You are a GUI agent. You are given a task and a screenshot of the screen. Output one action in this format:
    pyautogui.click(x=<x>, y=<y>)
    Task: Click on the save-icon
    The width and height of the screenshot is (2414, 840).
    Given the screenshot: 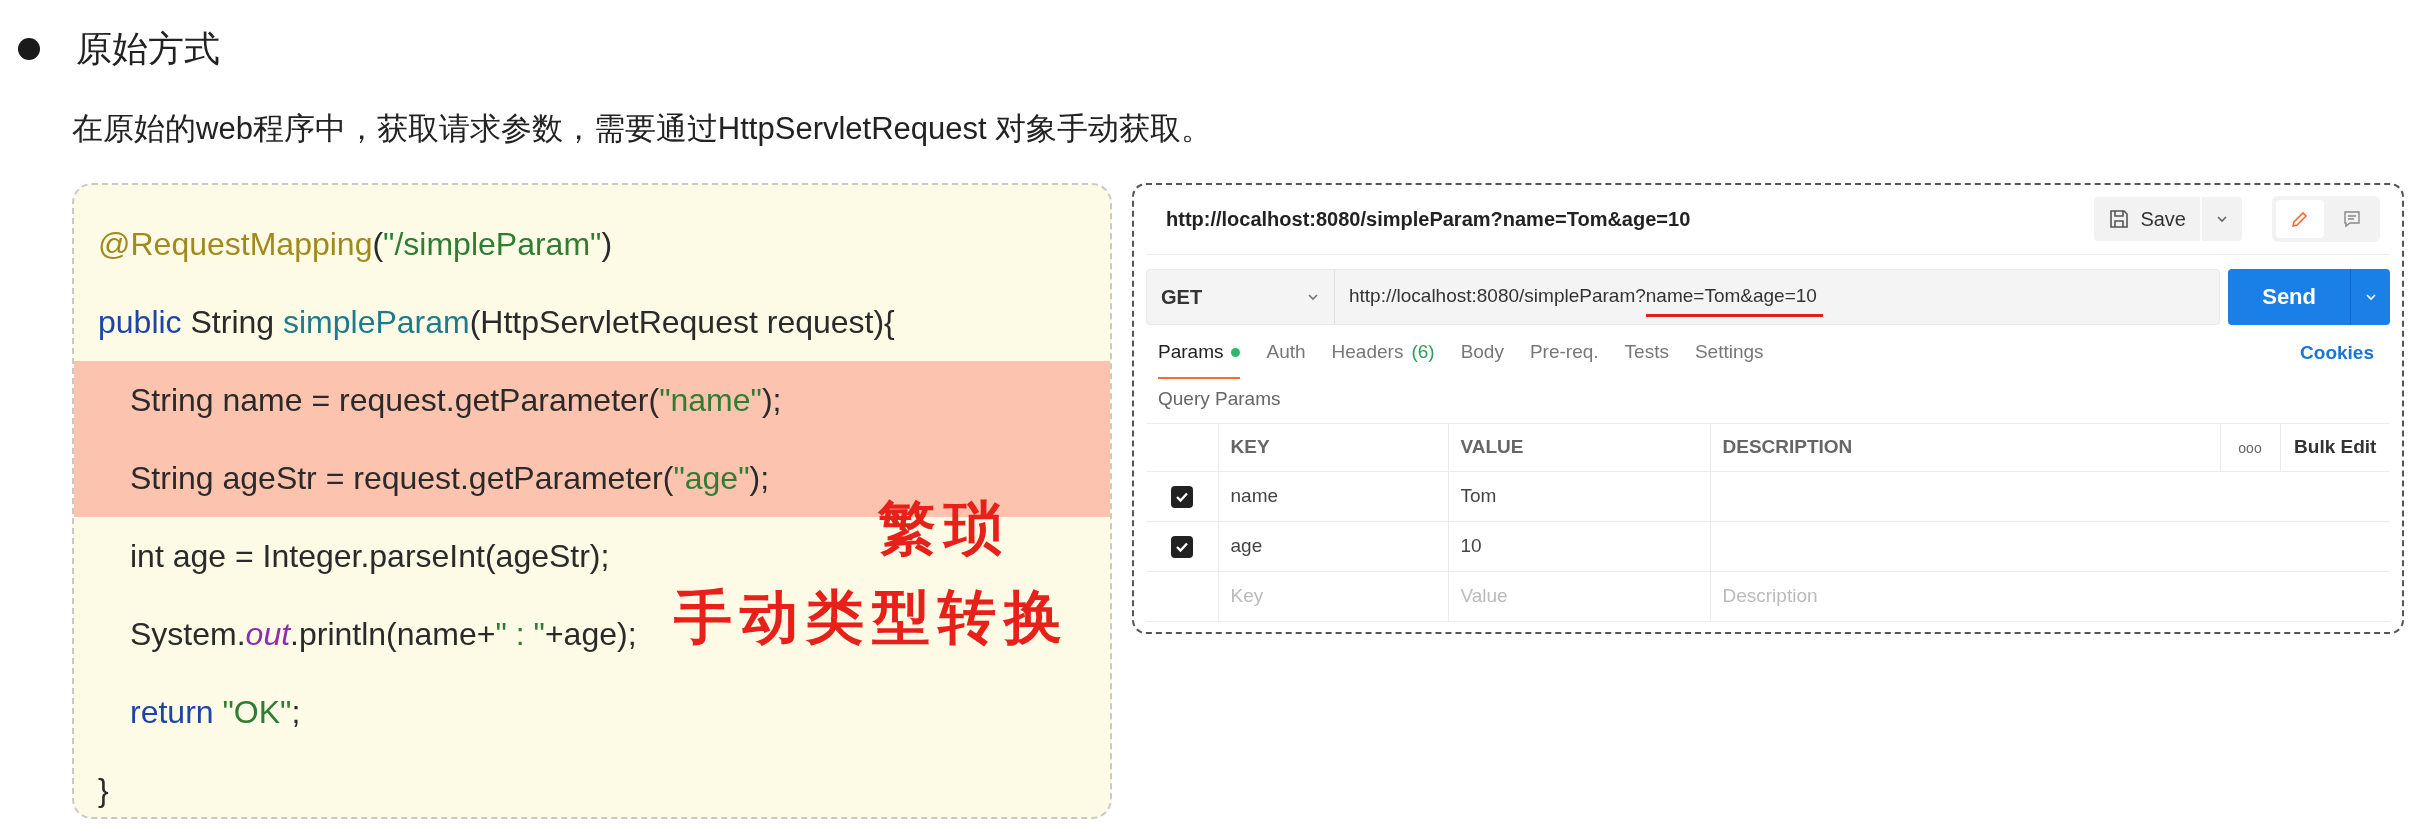 What is the action you would take?
    pyautogui.click(x=2119, y=219)
    